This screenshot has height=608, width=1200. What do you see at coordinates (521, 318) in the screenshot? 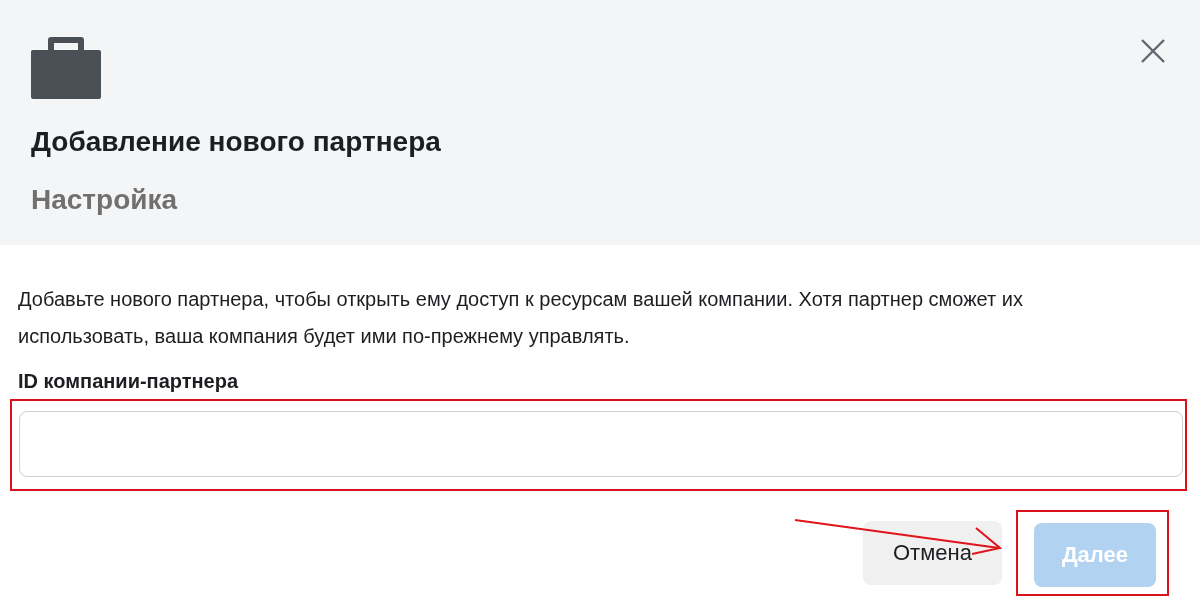
I see `description-text: Добавьте нового партнера, чтобы открыть ему доступ к ресурсам вашей компании. Хотя партнер сможет их использовать, ваша компания будет ими по-прежнему управлять.` at bounding box center [521, 318].